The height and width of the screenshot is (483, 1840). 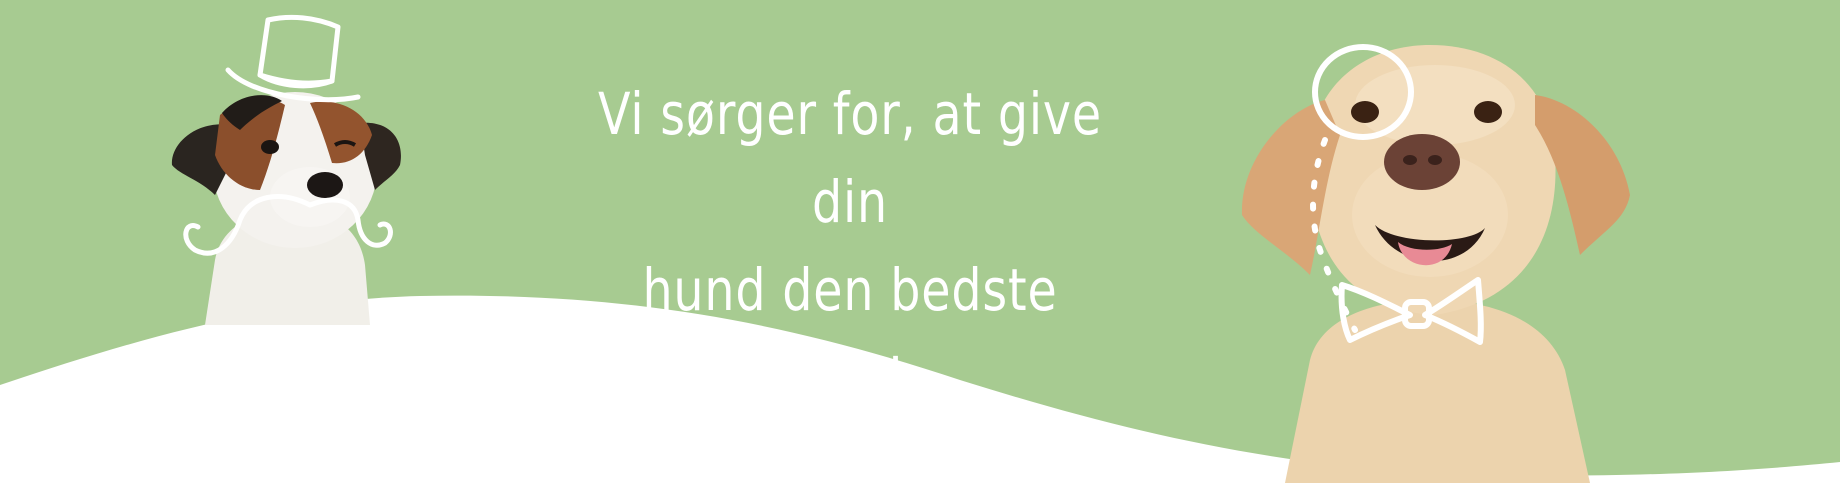 What do you see at coordinates (293, 58) in the screenshot?
I see `top-hat-icon` at bounding box center [293, 58].